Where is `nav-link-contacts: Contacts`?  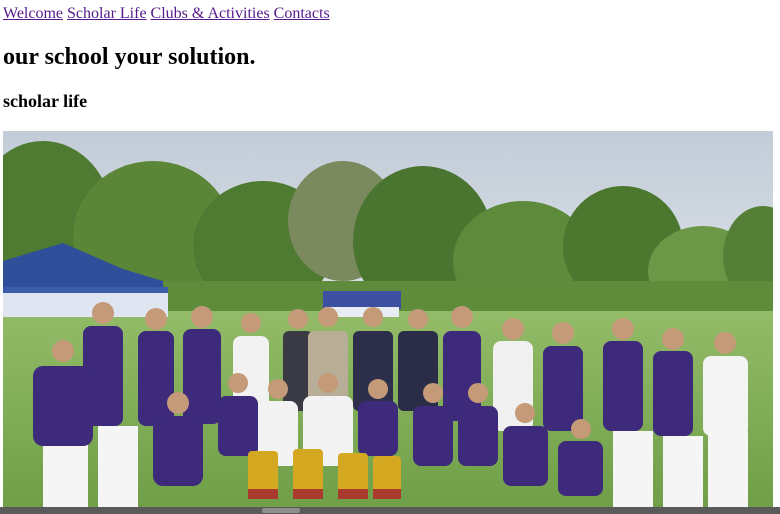 nav-link-contacts: Contacts is located at coordinates (302, 13).